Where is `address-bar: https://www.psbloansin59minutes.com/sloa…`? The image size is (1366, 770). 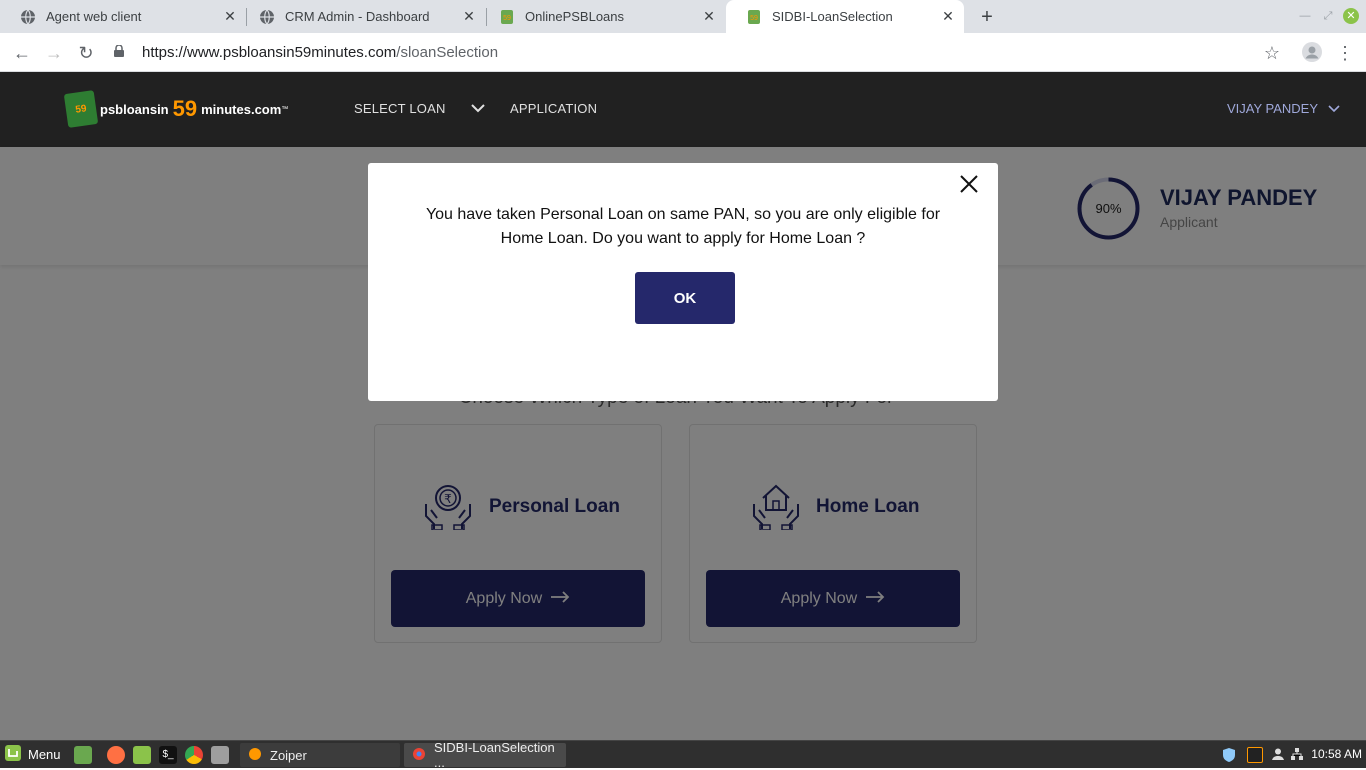 address-bar: https://www.psbloansin59minutes.com/sloa… is located at coordinates (701, 52).